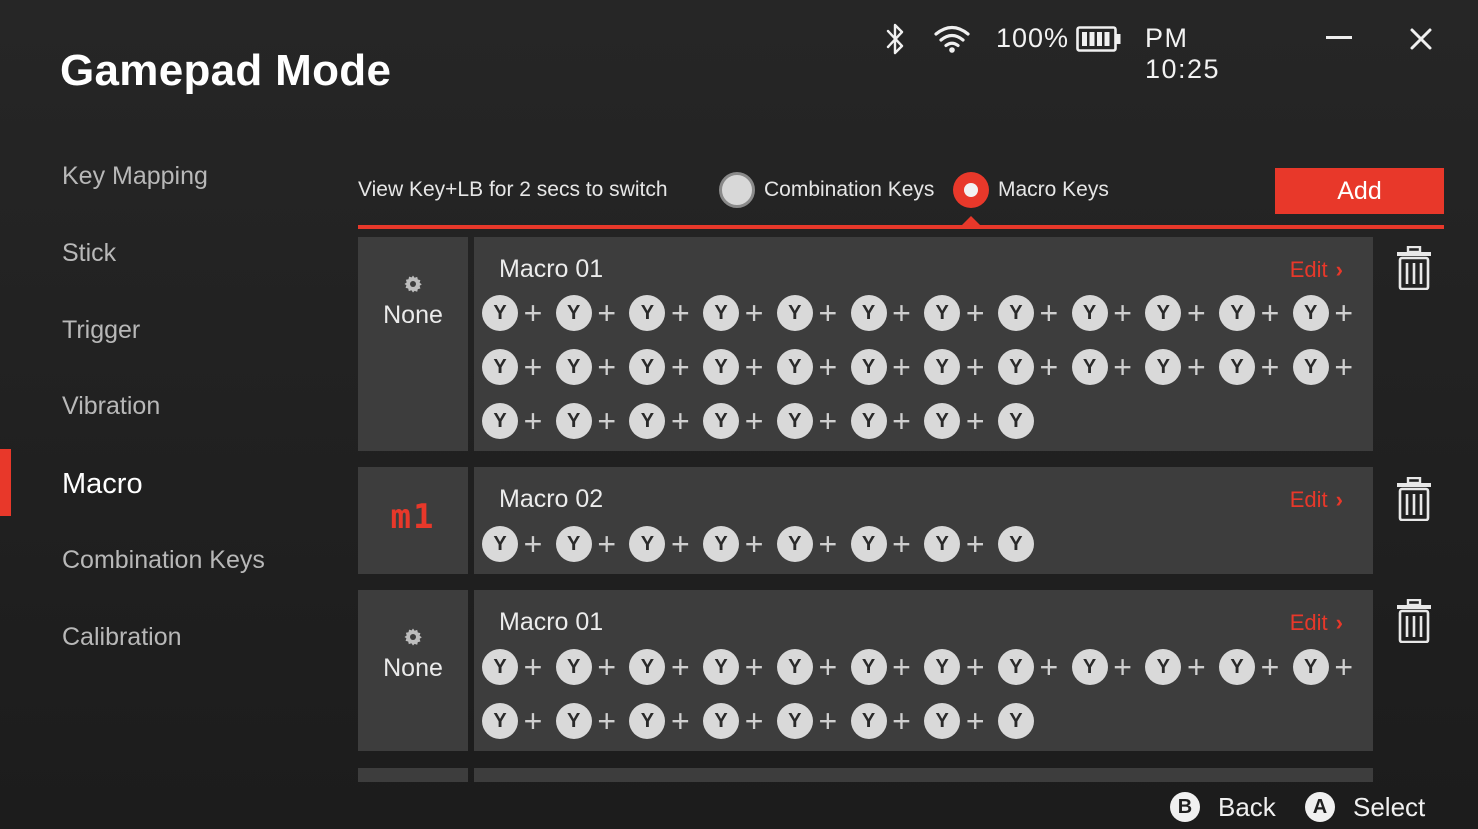 The image size is (1478, 829). What do you see at coordinates (1308, 499) in the screenshot?
I see `edit-label: Edit` at bounding box center [1308, 499].